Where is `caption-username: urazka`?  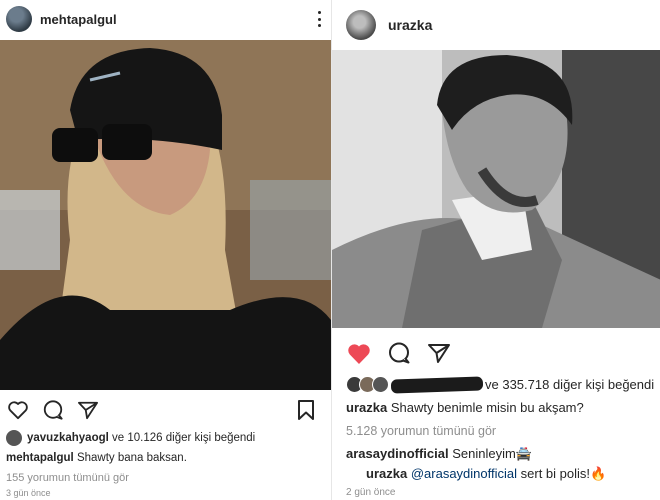
caption-username: urazka is located at coordinates (366, 407).